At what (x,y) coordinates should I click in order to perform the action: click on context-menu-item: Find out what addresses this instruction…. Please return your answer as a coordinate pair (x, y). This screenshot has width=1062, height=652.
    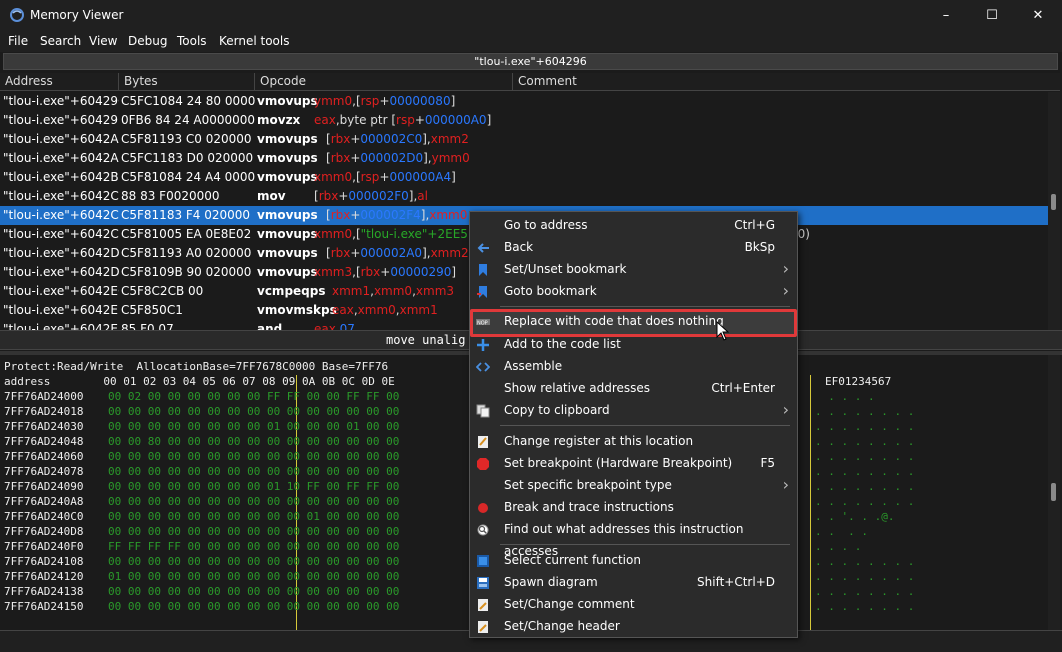
    Looking at the image, I should click on (633, 538).